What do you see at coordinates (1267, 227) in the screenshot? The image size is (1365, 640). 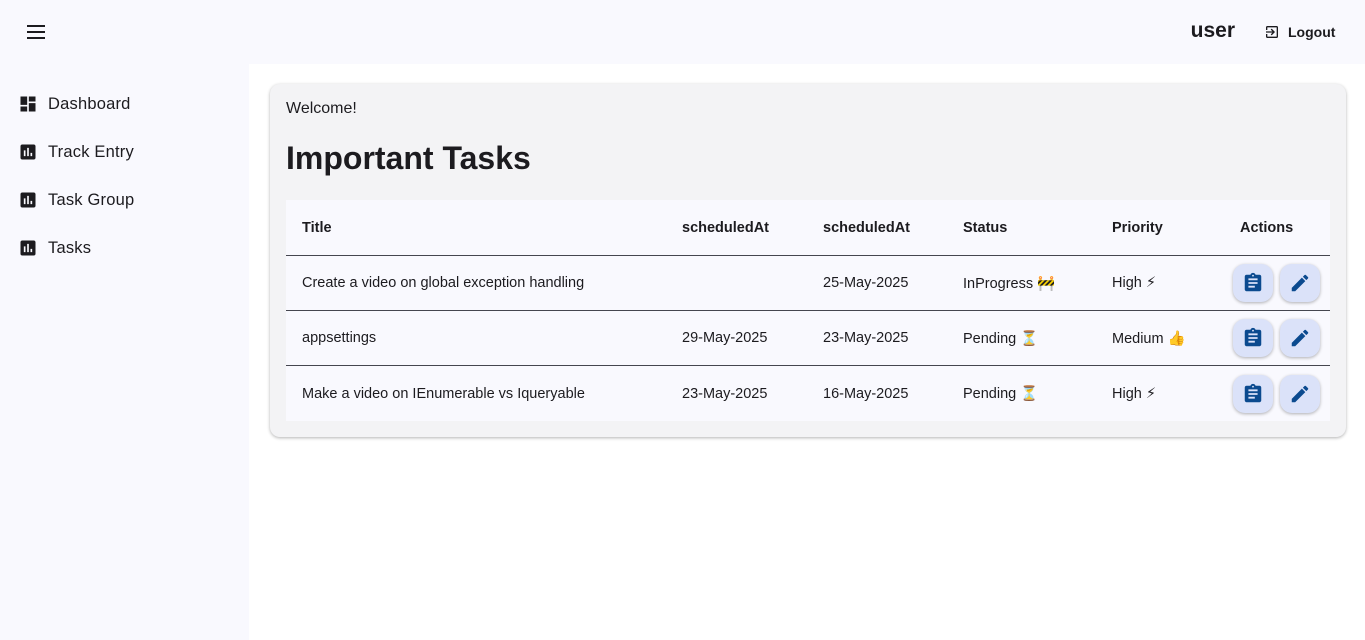 I see `column-header-actions: Actions` at bounding box center [1267, 227].